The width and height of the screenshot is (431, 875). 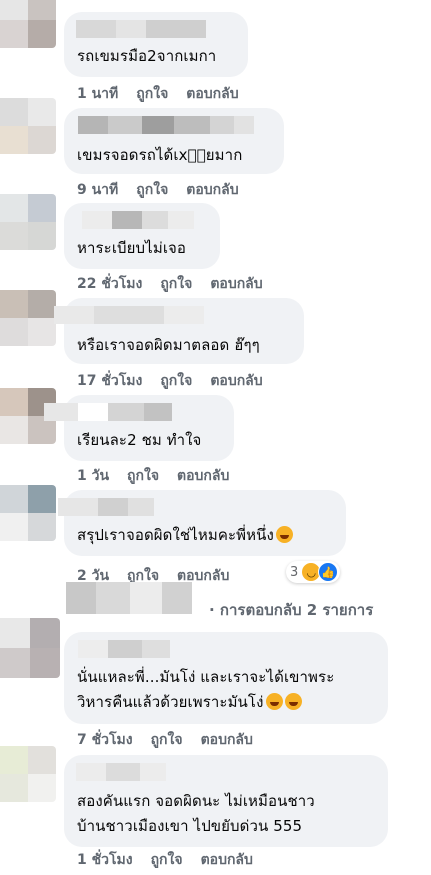 I want to click on comment-text-content: สรุปเราจอดผิดใช่ไหมคะพี่หนึ่ง, so click(x=175, y=535).